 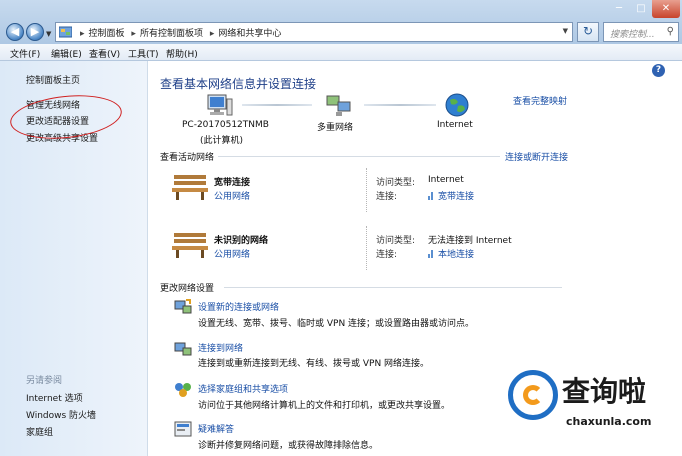 What do you see at coordinates (222, 141) in the screenshot?
I see `computer-sub-label: (此计算机)` at bounding box center [222, 141].